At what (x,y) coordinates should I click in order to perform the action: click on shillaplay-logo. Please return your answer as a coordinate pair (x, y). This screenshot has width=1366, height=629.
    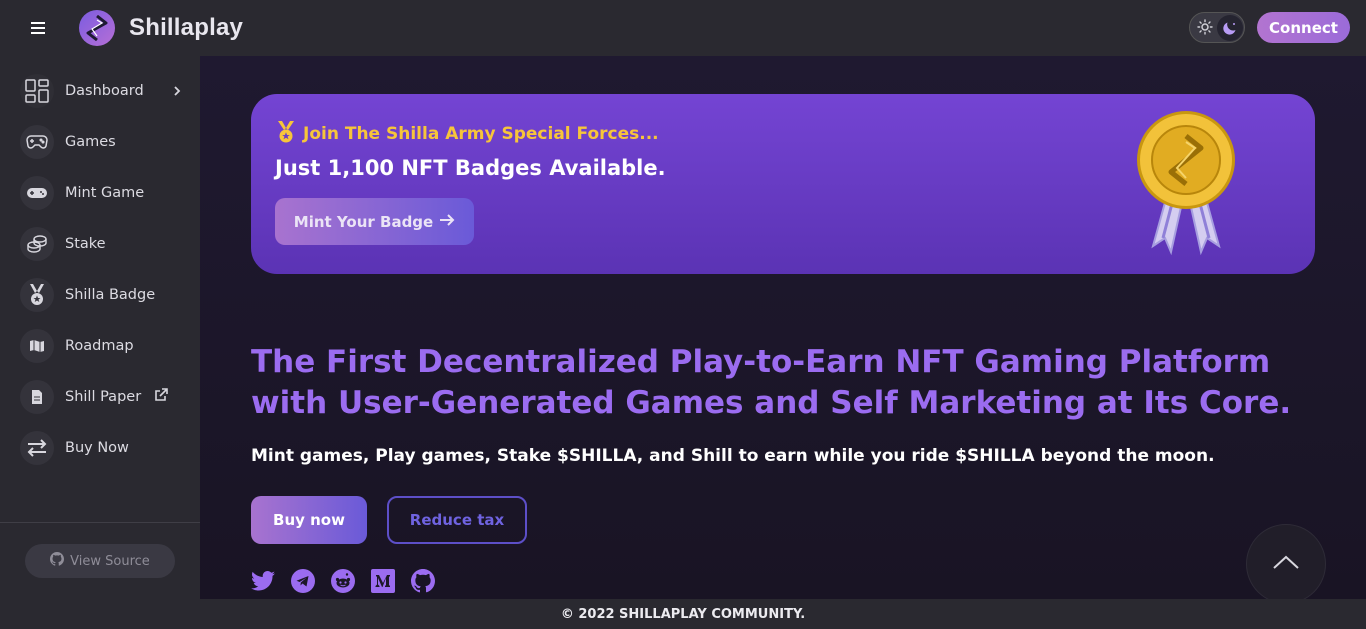
    Looking at the image, I should click on (97, 28).